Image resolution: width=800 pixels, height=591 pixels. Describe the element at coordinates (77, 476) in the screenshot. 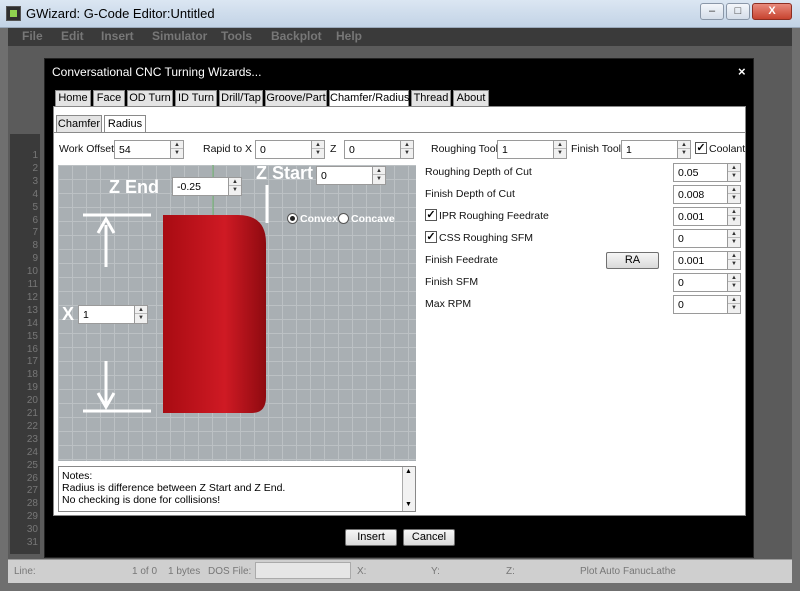

I see `notes-heading: Notes:` at that location.